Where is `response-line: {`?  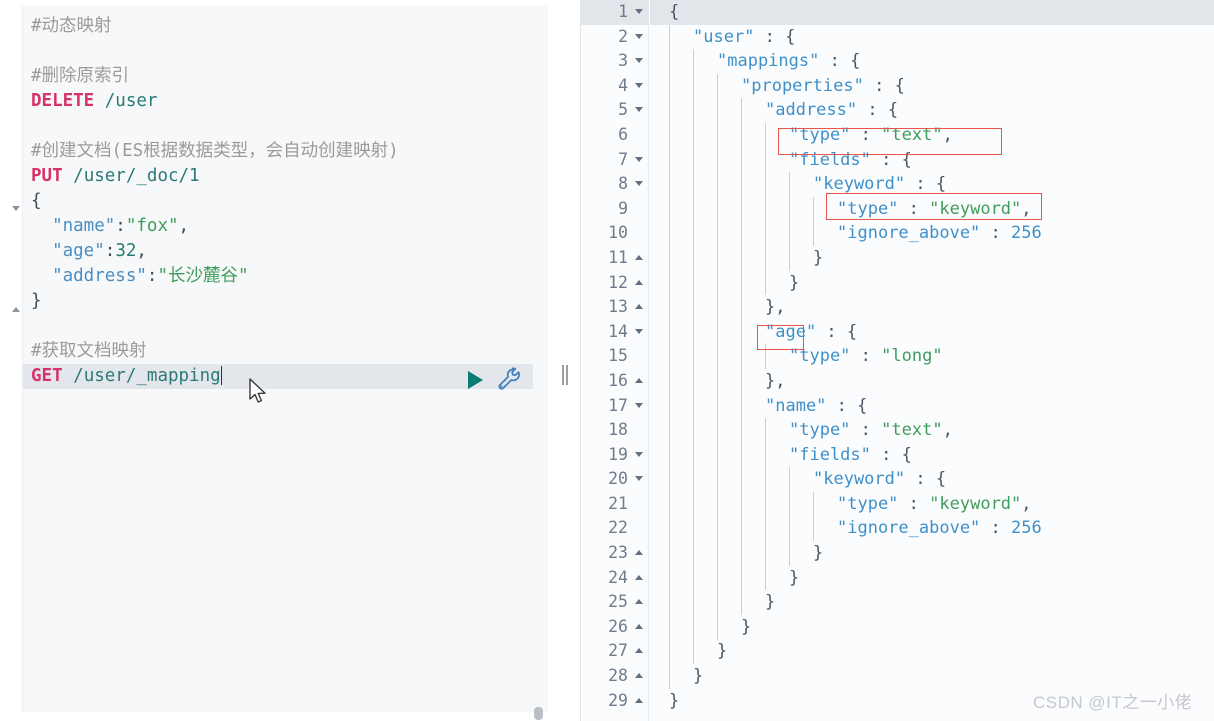 response-line: { is located at coordinates (932, 12).